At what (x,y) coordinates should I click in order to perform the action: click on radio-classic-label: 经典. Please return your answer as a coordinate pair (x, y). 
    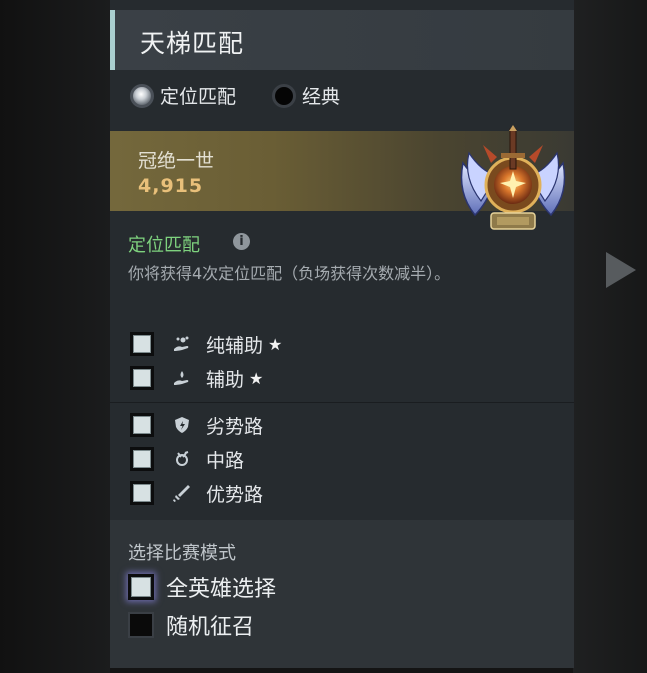
    Looking at the image, I should click on (321, 97).